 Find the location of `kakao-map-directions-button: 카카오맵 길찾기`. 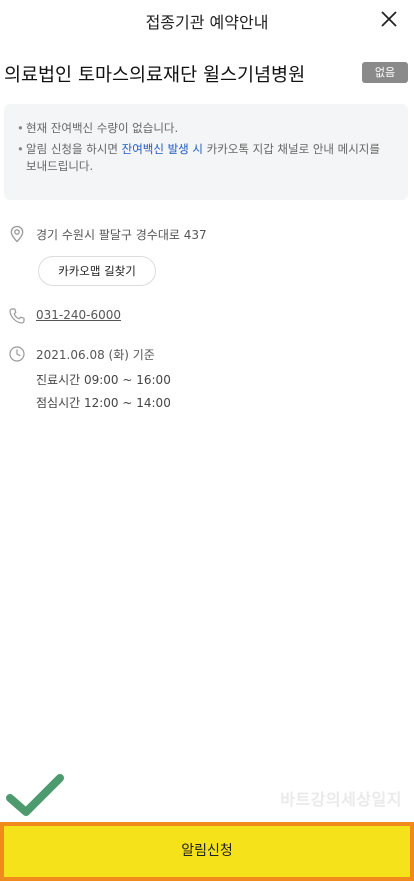

kakao-map-directions-button: 카카오맵 길찾기 is located at coordinates (97, 271).